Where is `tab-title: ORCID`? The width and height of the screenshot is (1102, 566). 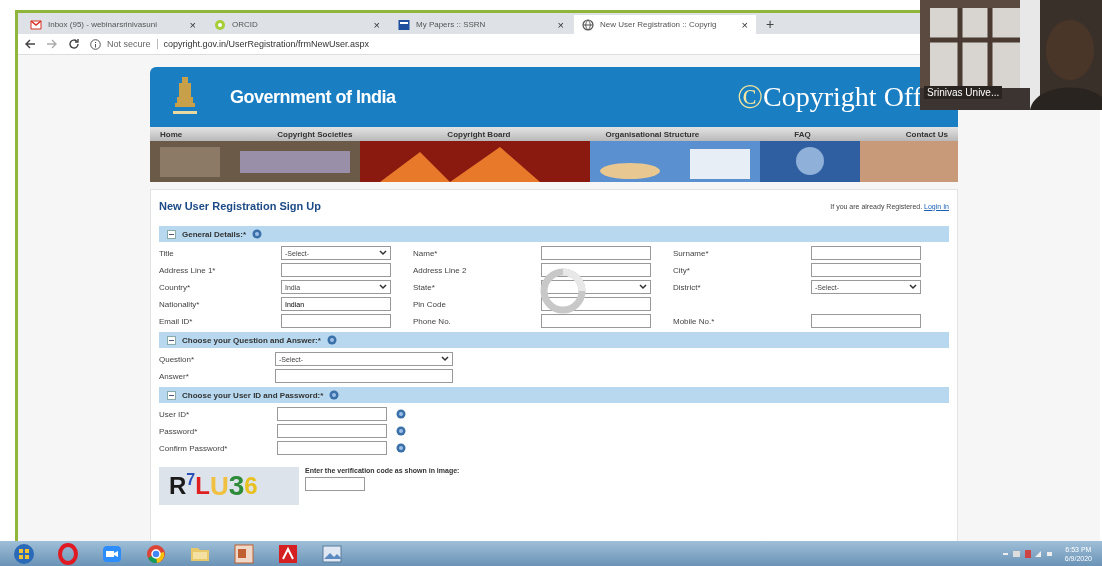 tab-title: ORCID is located at coordinates (245, 24).